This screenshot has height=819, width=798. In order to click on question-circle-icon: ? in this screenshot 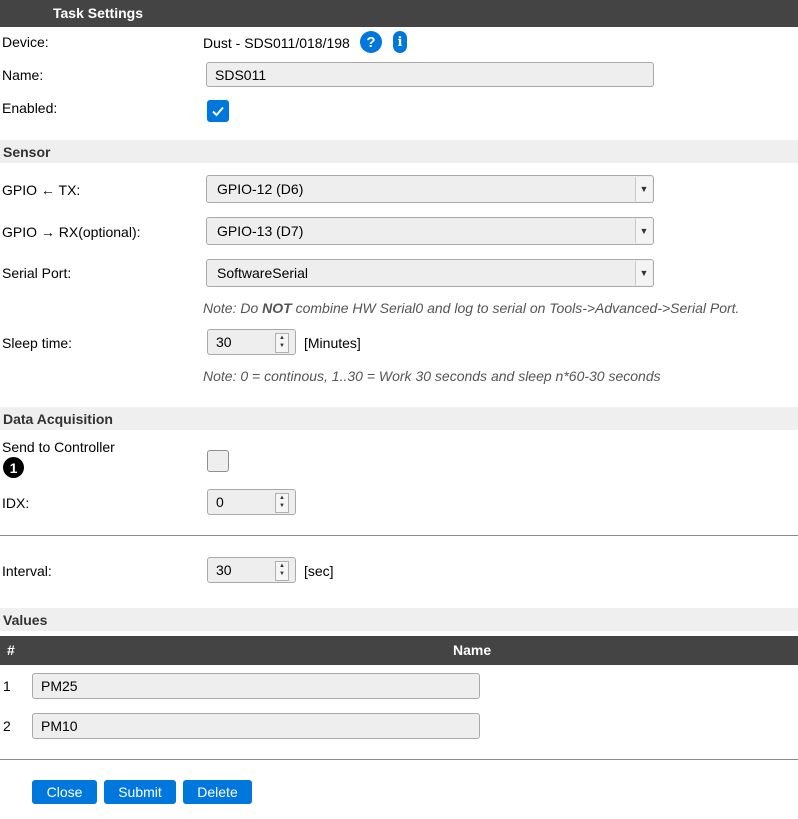, I will do `click(371, 42)`.